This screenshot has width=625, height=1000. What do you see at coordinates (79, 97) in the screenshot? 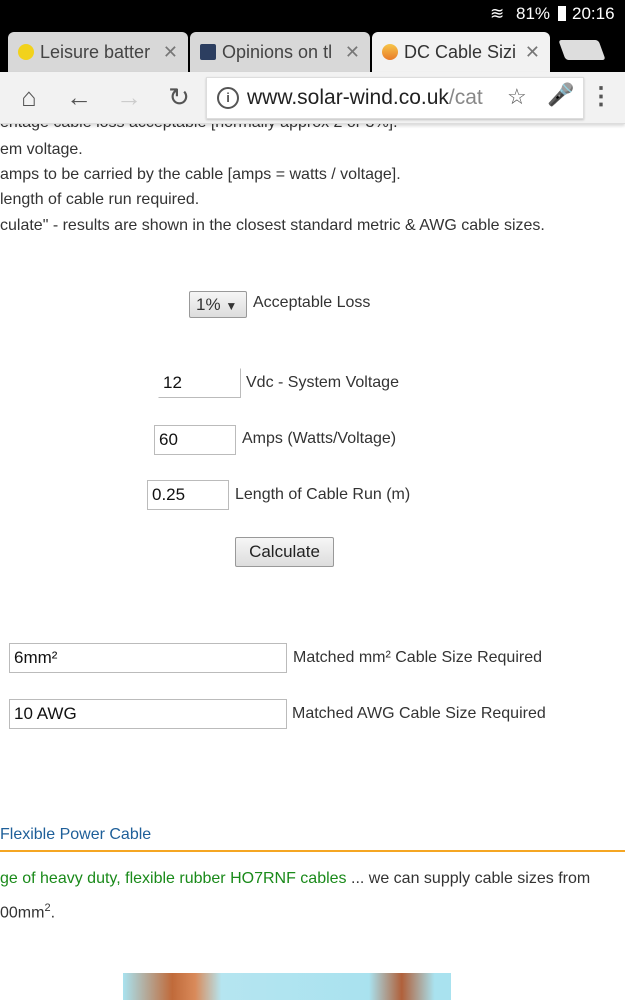
I see `back-icon: ←` at bounding box center [79, 97].